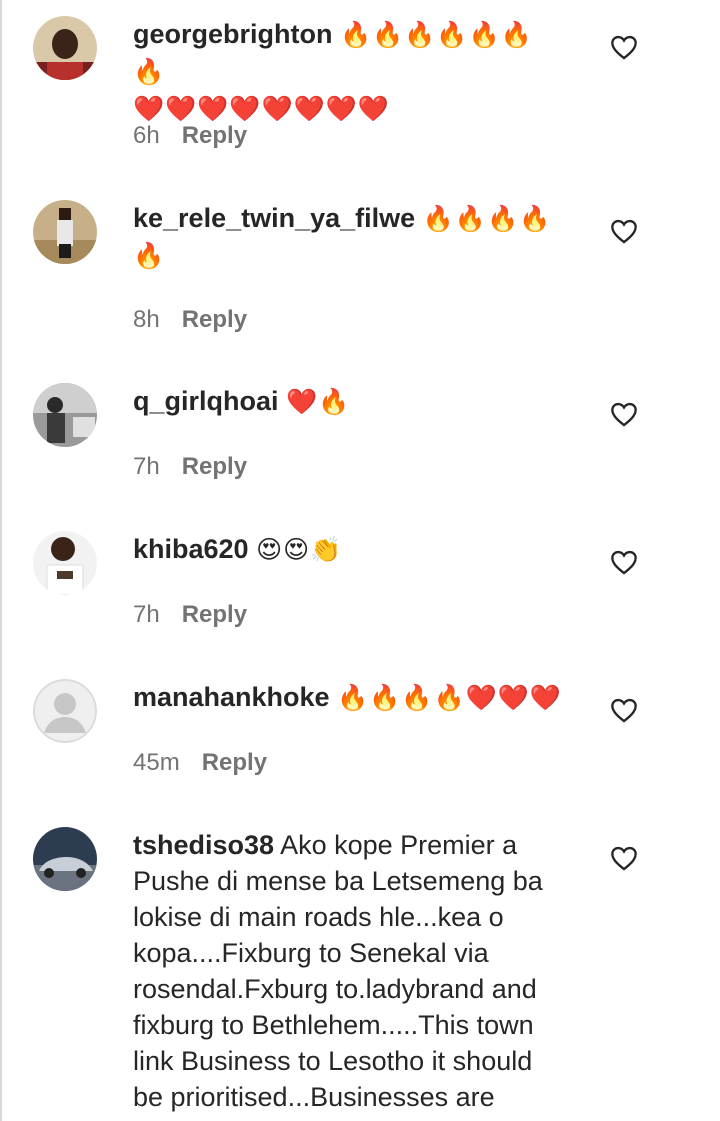 The height and width of the screenshot is (1121, 720). Describe the element at coordinates (348, 71) in the screenshot. I see `comment-body: georgebrighton 🔥🔥🔥🔥🔥🔥🔥 ❤️❤️❤️❤️❤️❤️❤️❤️` at that location.